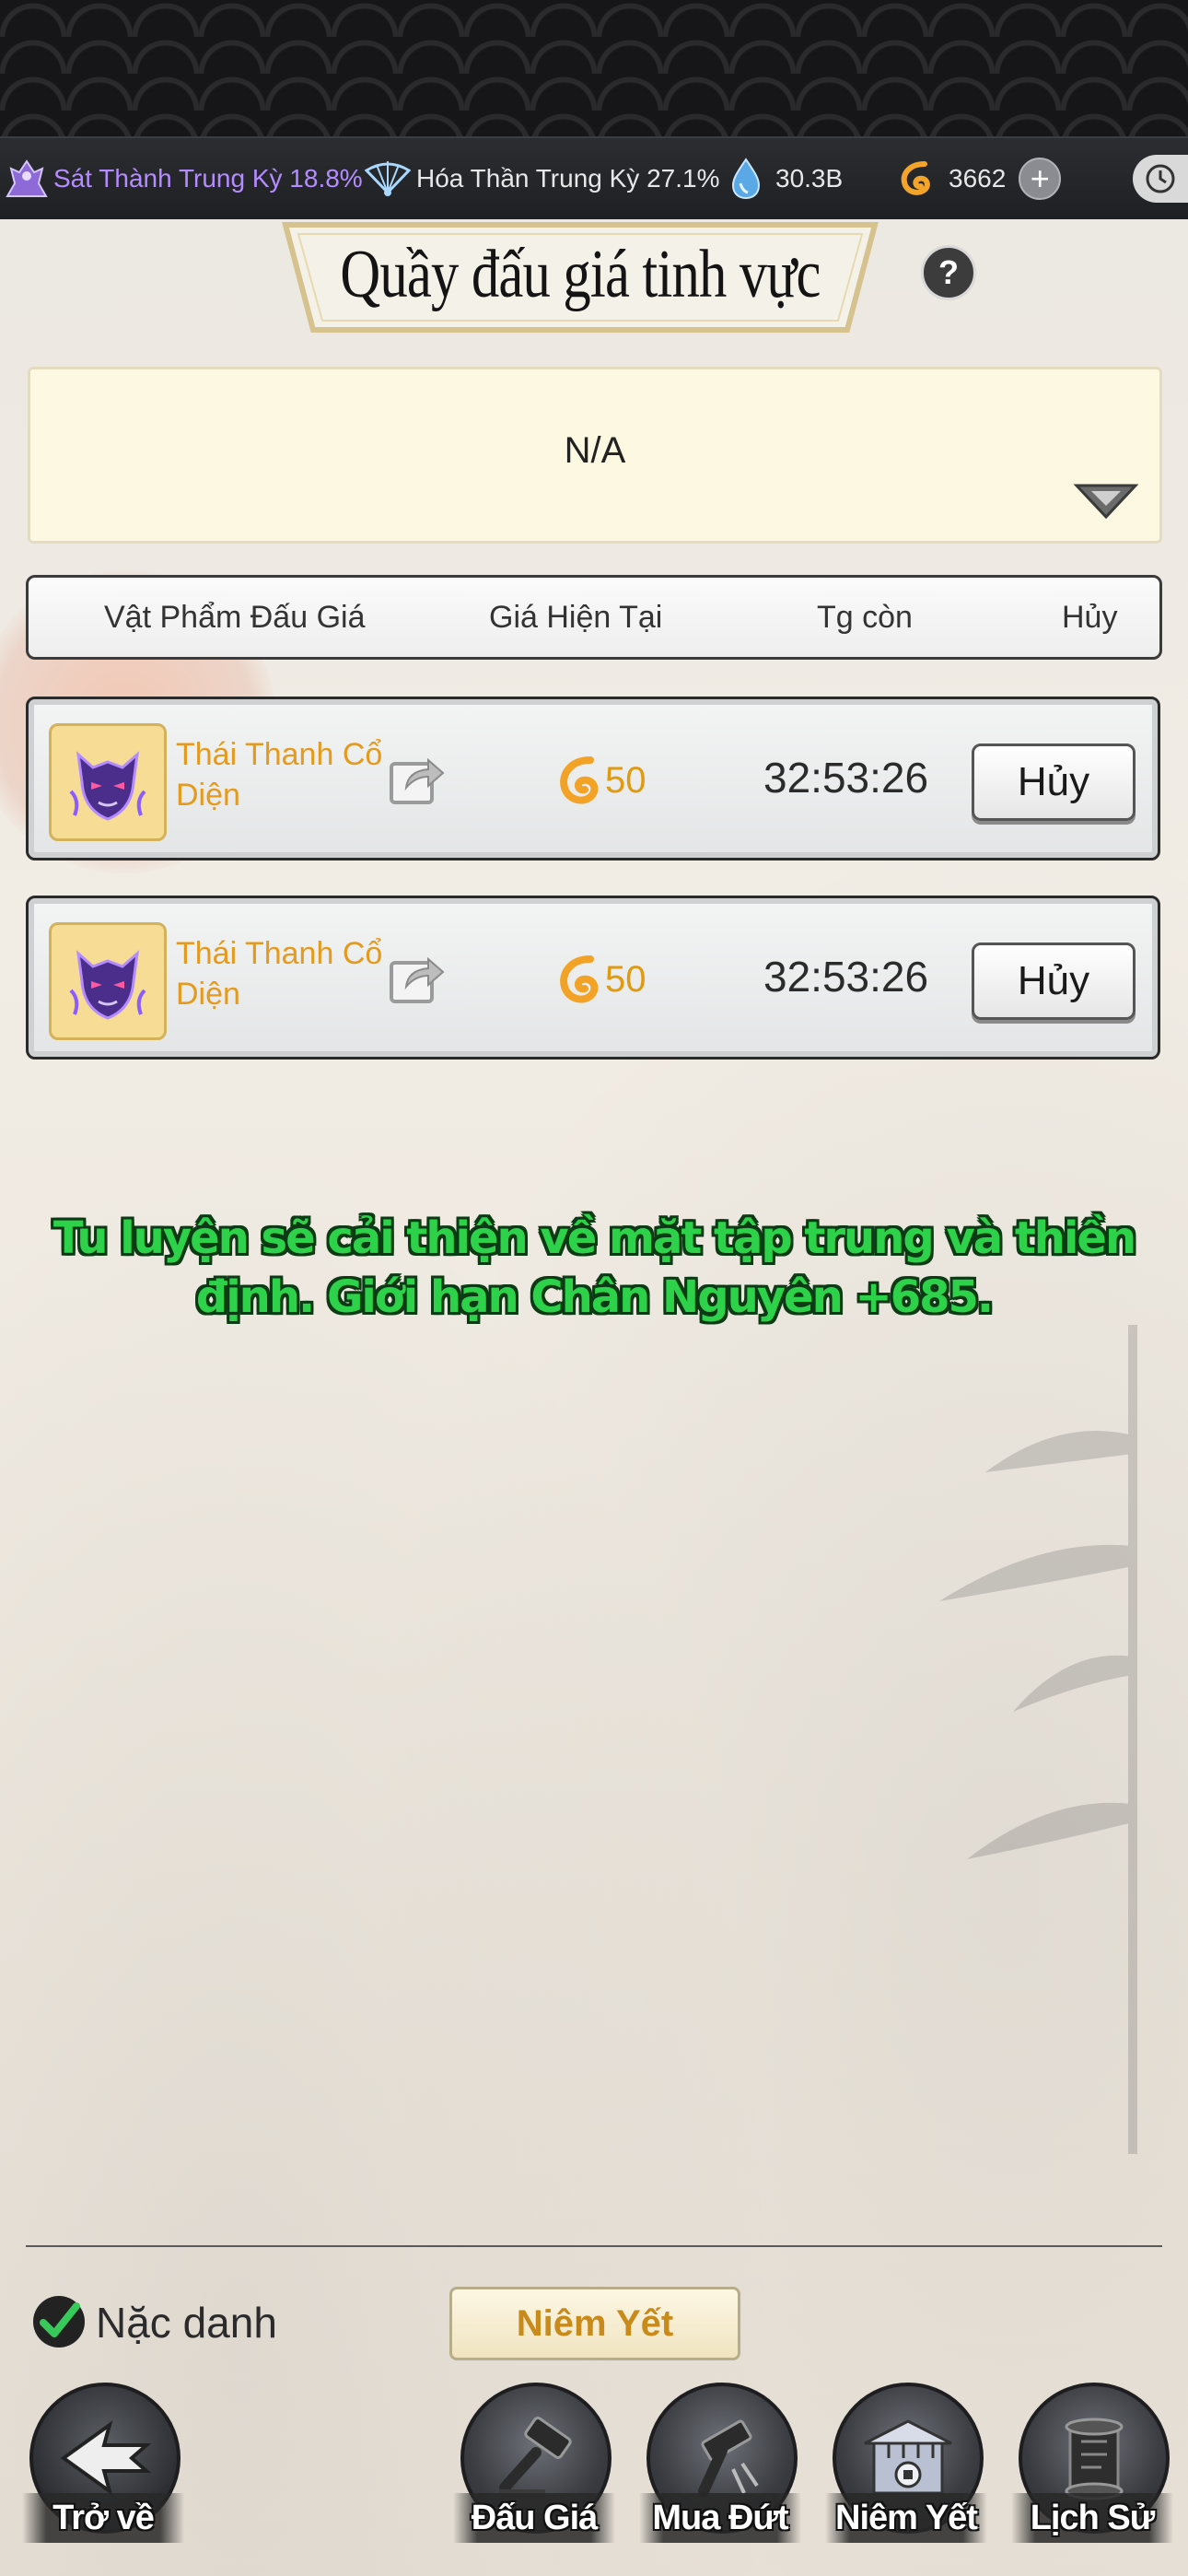  Describe the element at coordinates (535, 2458) in the screenshot. I see `gavel-icon` at that location.